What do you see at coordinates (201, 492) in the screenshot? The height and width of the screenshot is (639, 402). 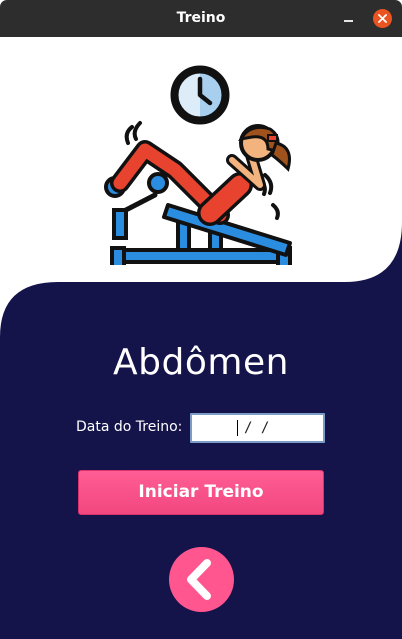 I see `start-workout-button: Iniciar Treino` at bounding box center [201, 492].